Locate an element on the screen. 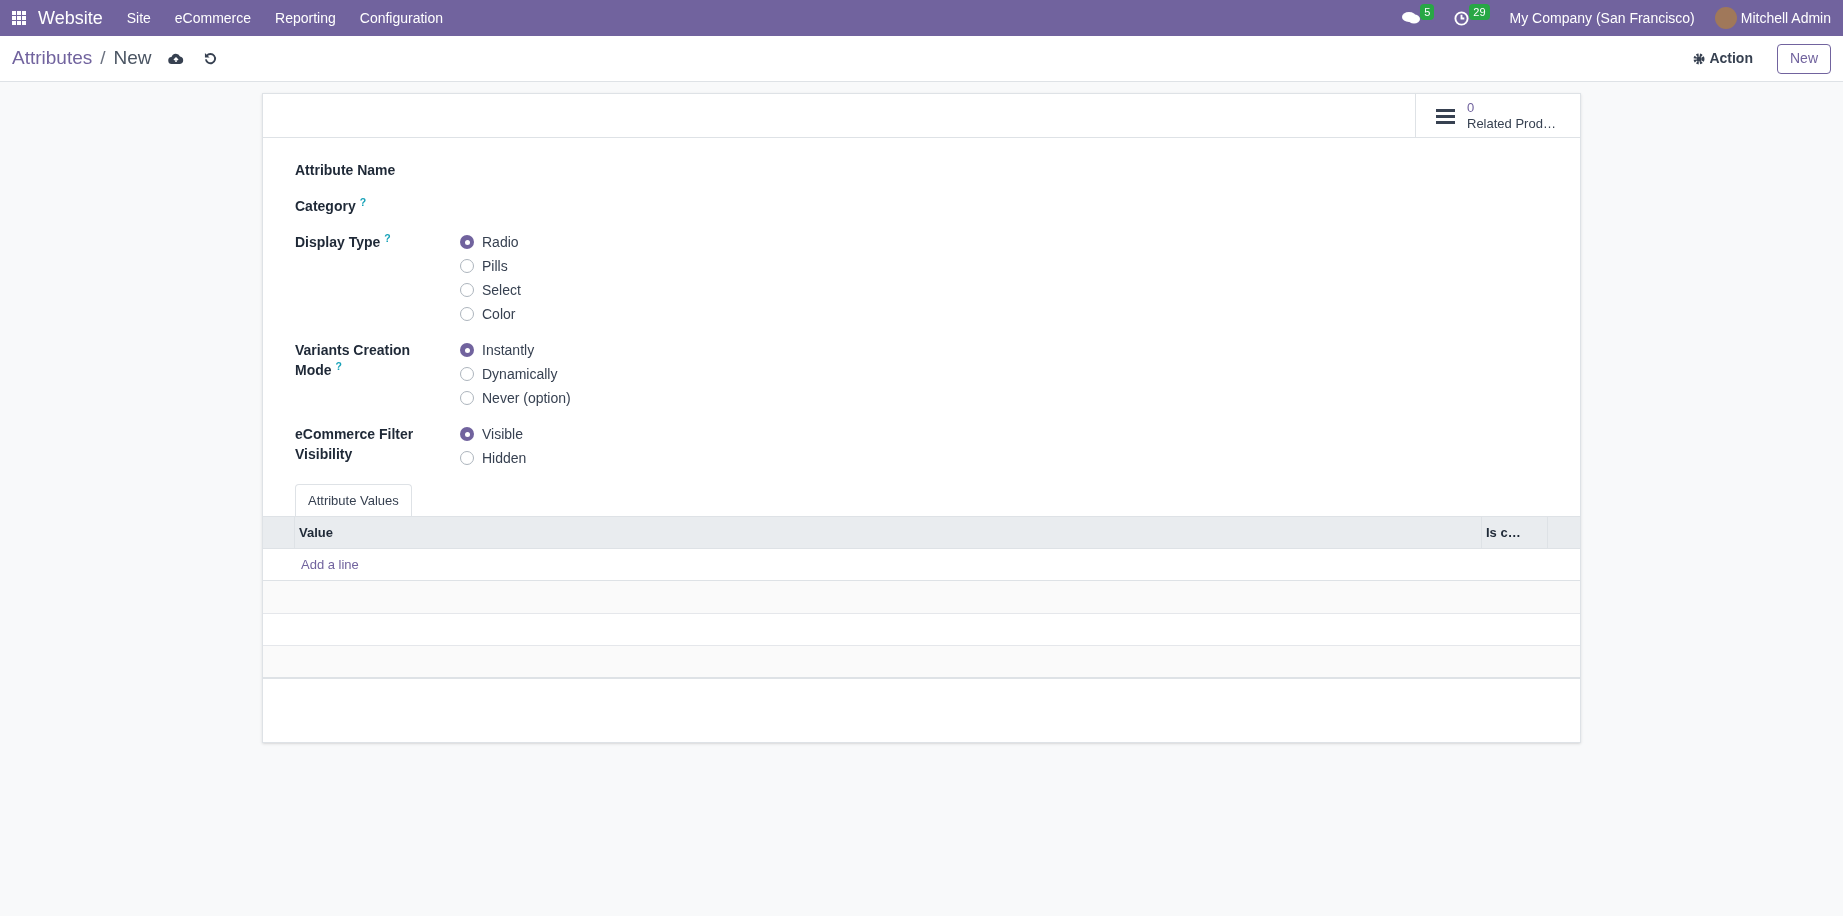  radio-label: Visible is located at coordinates (502, 434).